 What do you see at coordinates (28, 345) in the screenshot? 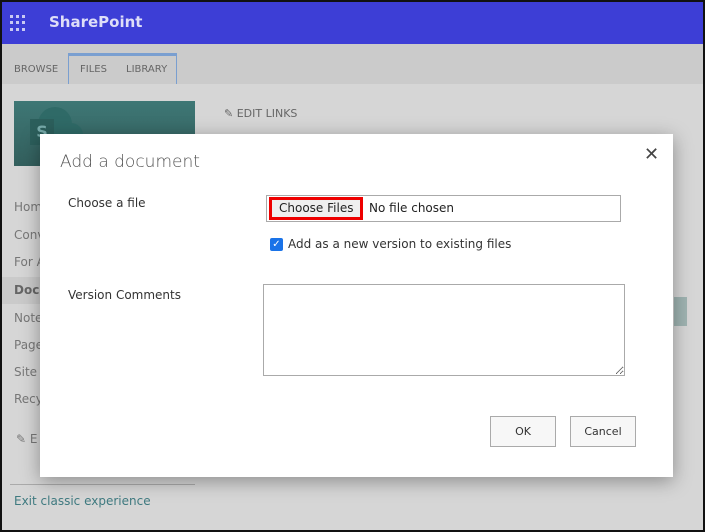
I see `nav-pages: Page` at bounding box center [28, 345].